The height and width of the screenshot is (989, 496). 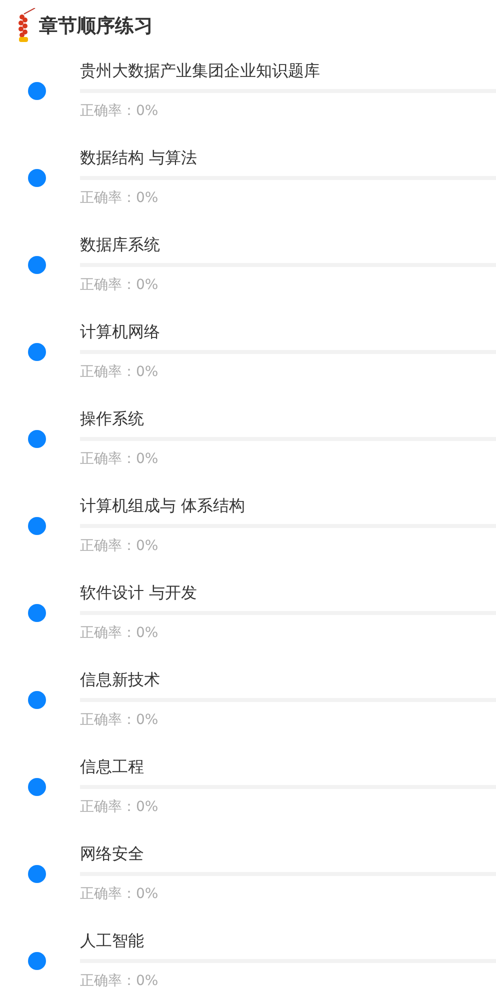 What do you see at coordinates (288, 941) in the screenshot?
I see `chapter-title: 人工智能` at bounding box center [288, 941].